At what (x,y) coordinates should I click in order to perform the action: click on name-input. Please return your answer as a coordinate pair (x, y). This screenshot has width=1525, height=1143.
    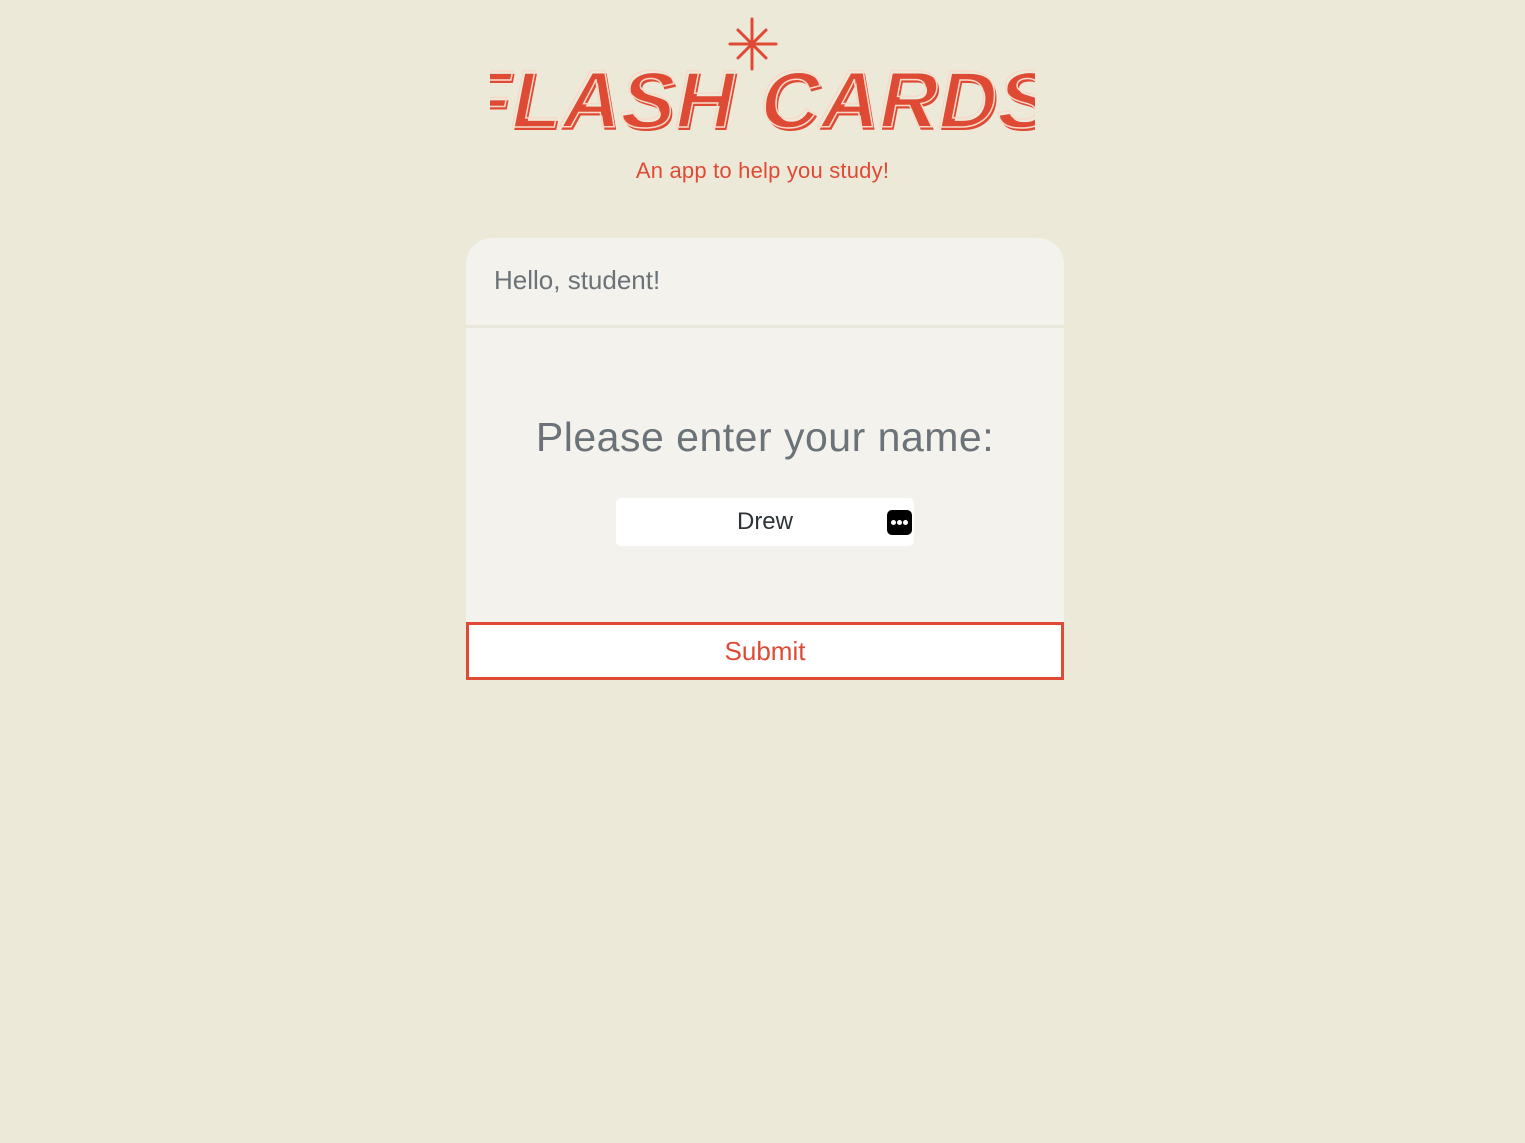
    Looking at the image, I should click on (765, 522).